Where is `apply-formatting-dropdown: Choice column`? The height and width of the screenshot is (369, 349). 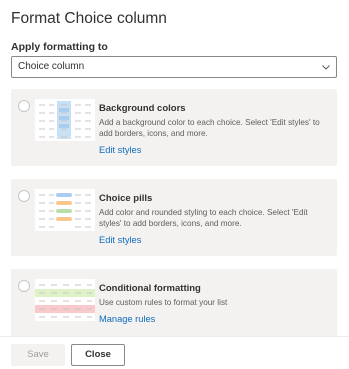 apply-formatting-dropdown: Choice column is located at coordinates (174, 67).